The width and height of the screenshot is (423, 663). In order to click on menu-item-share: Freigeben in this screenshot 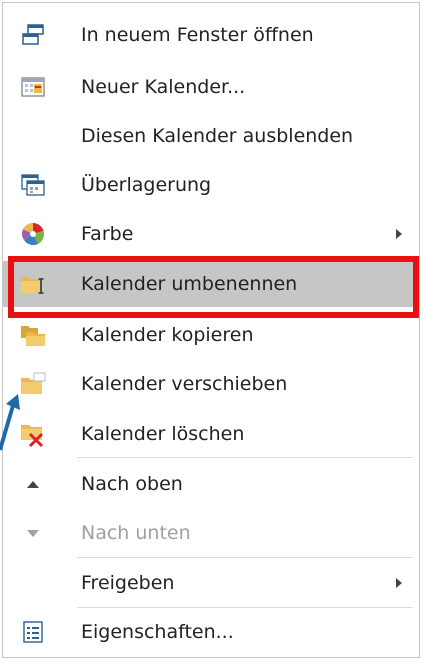, I will do `click(211, 583)`.